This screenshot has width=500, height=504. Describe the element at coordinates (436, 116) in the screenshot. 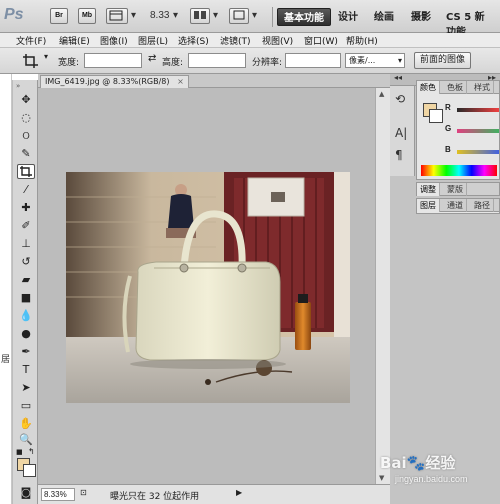

I see `panel-background-swatch` at that location.